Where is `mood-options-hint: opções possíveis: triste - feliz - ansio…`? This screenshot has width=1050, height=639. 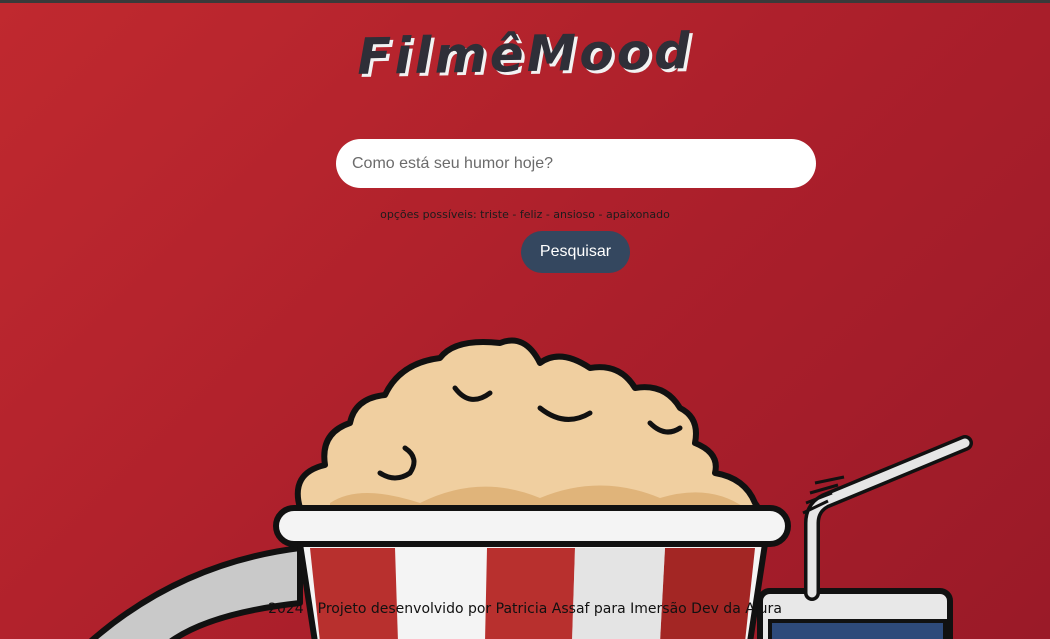 mood-options-hint: opções possíveis: triste - feliz - ansio… is located at coordinates (525, 214).